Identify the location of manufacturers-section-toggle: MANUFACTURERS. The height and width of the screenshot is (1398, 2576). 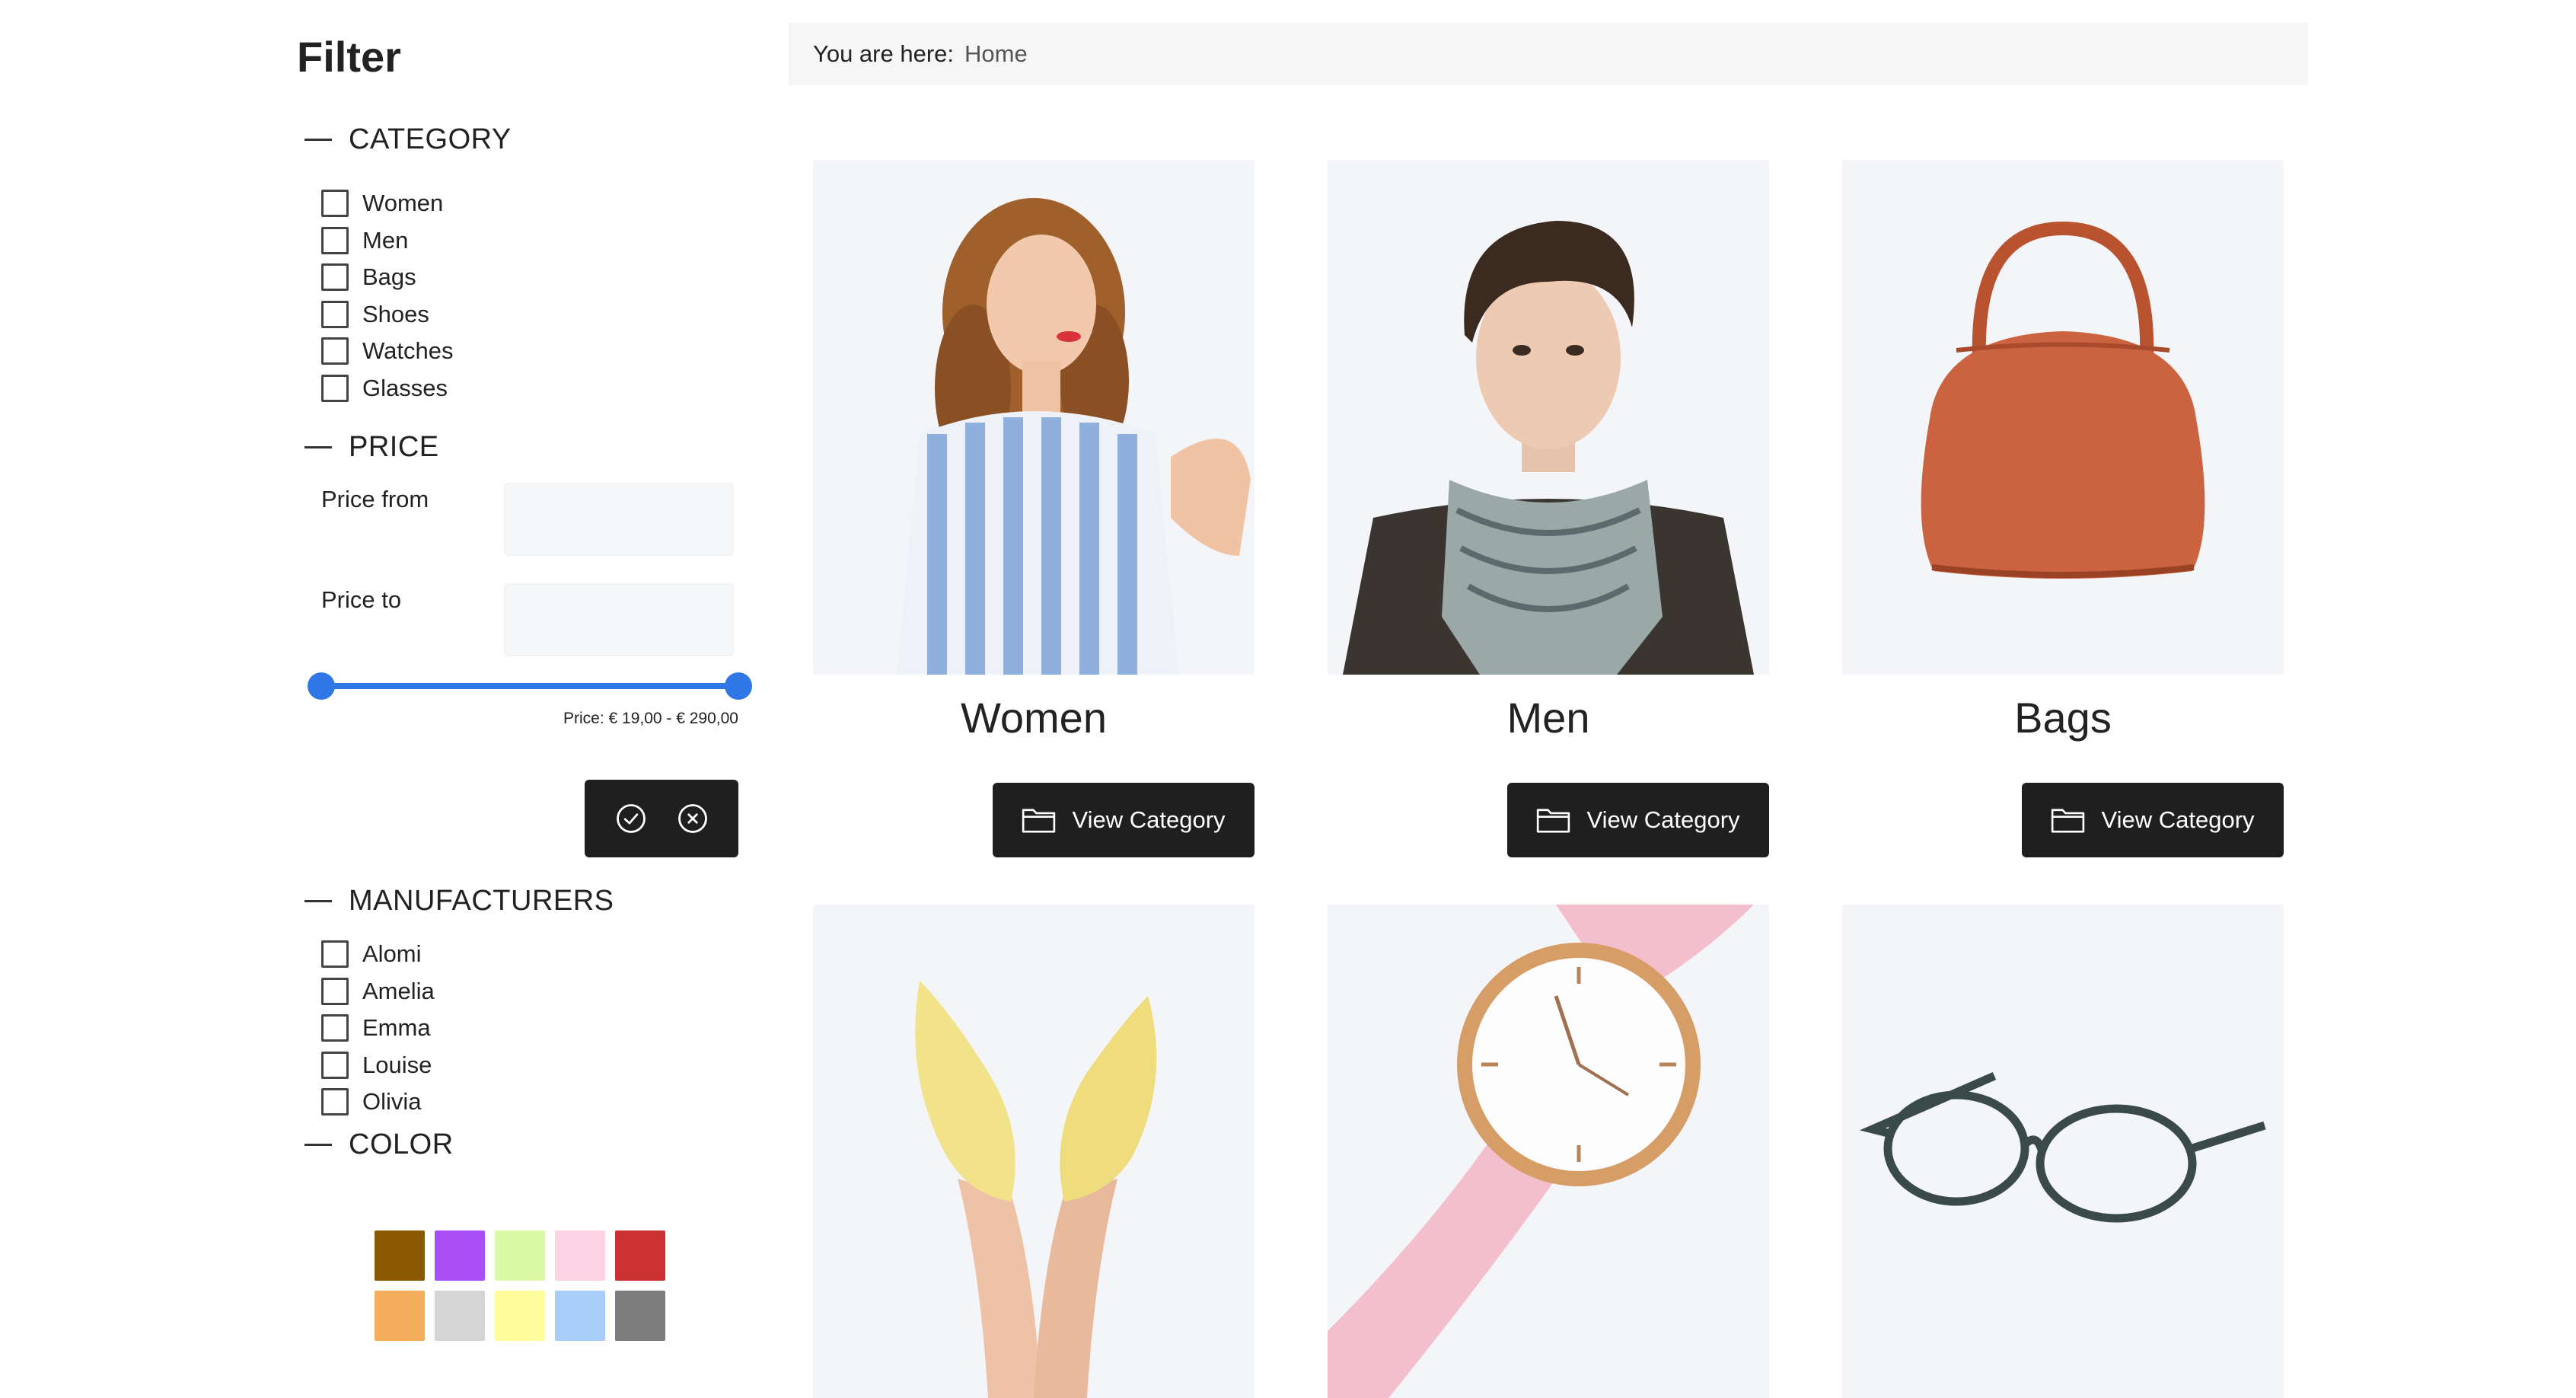
(459, 901).